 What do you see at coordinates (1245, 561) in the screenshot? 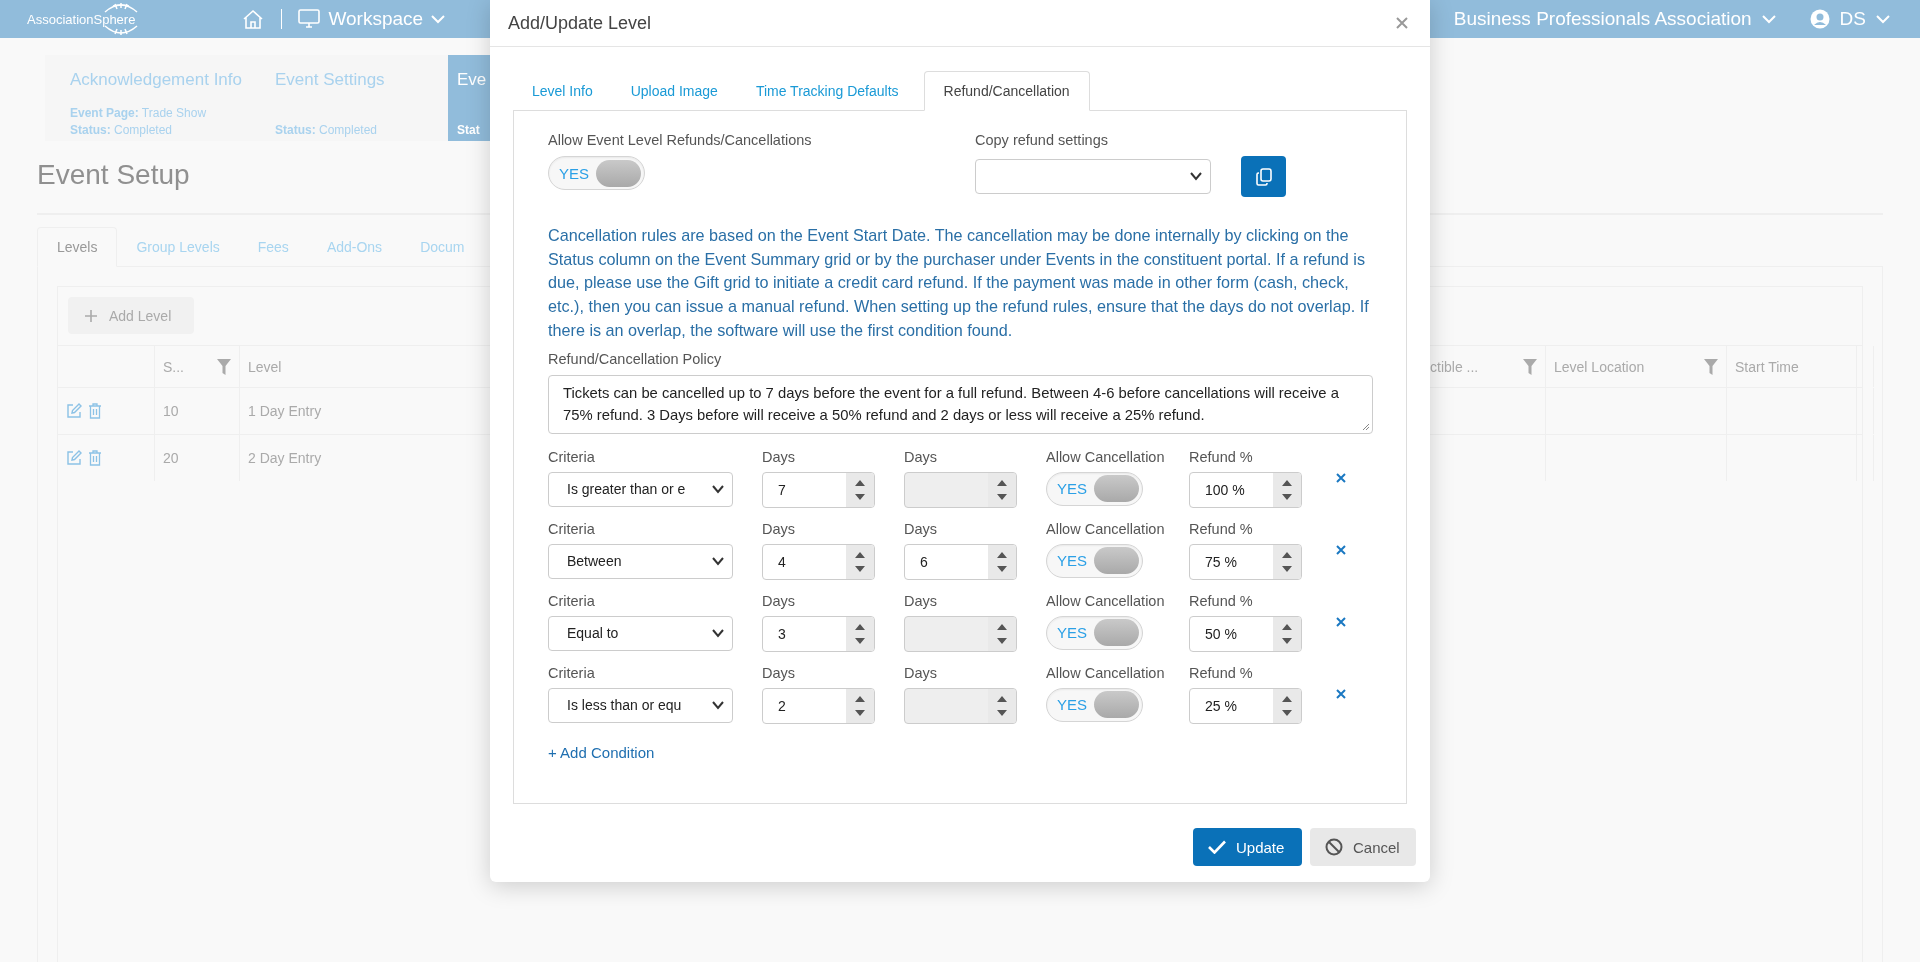
I see `refund-percent-field: 75 %` at bounding box center [1245, 561].